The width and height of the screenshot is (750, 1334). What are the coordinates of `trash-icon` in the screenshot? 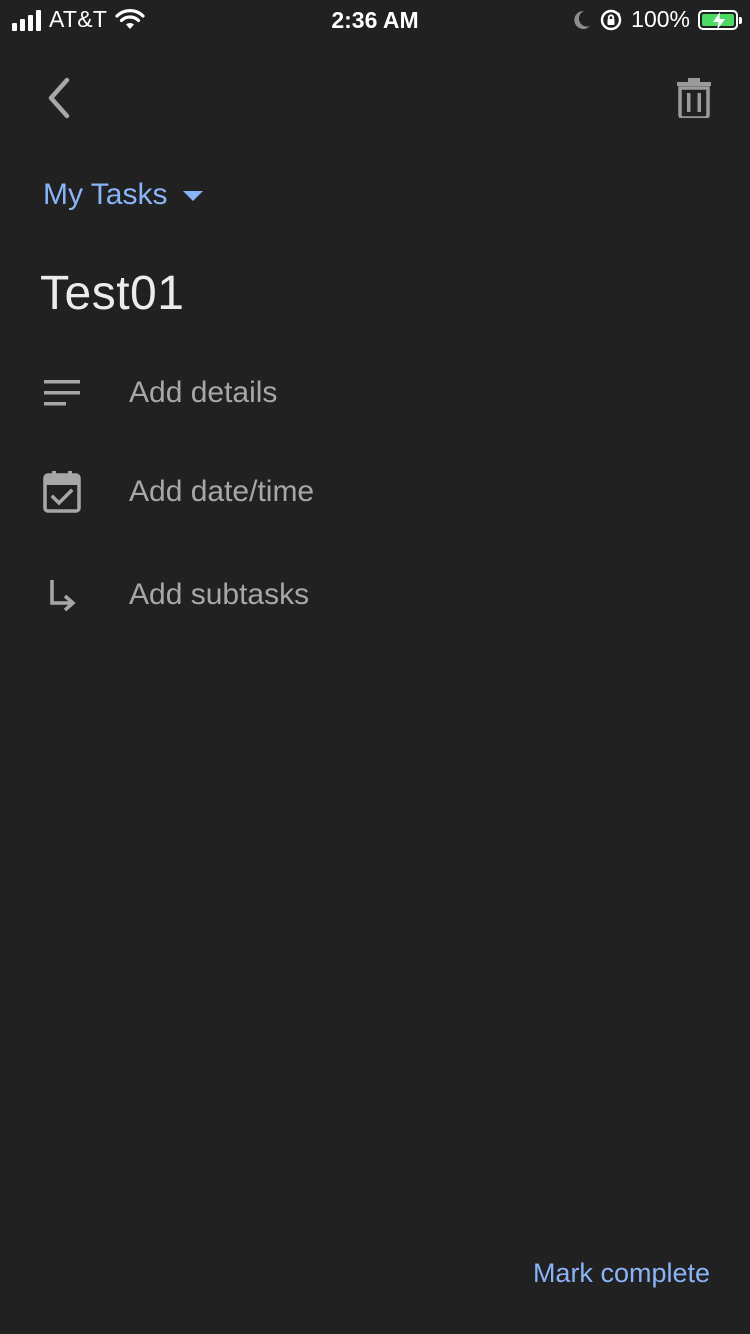 It's located at (694, 98).